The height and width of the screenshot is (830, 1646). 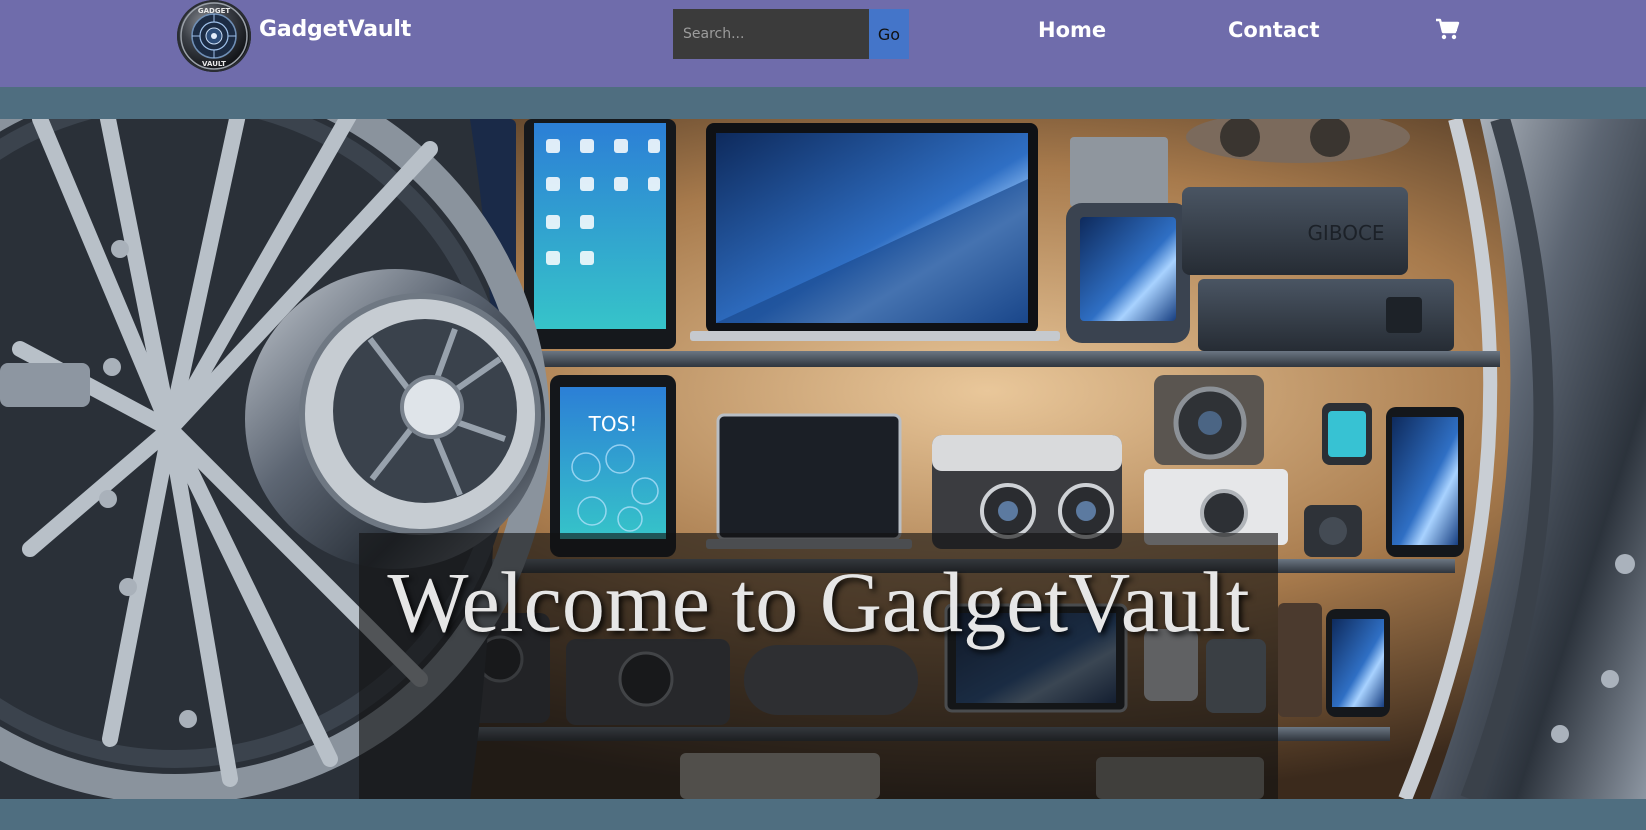 I want to click on brand-name: GadgetVault, so click(x=335, y=29).